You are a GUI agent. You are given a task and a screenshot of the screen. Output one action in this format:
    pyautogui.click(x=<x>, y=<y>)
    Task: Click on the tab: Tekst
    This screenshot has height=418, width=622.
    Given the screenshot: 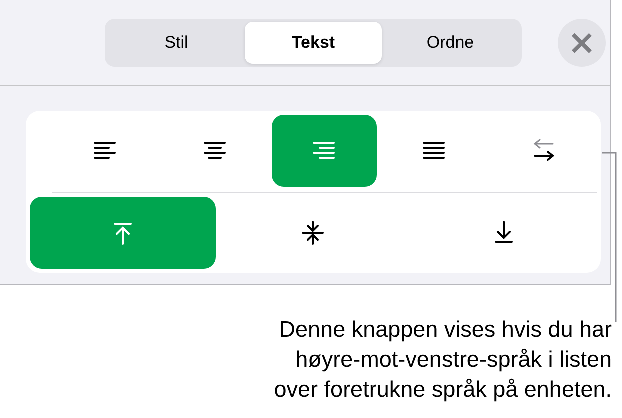 What is the action you would take?
    pyautogui.click(x=313, y=43)
    